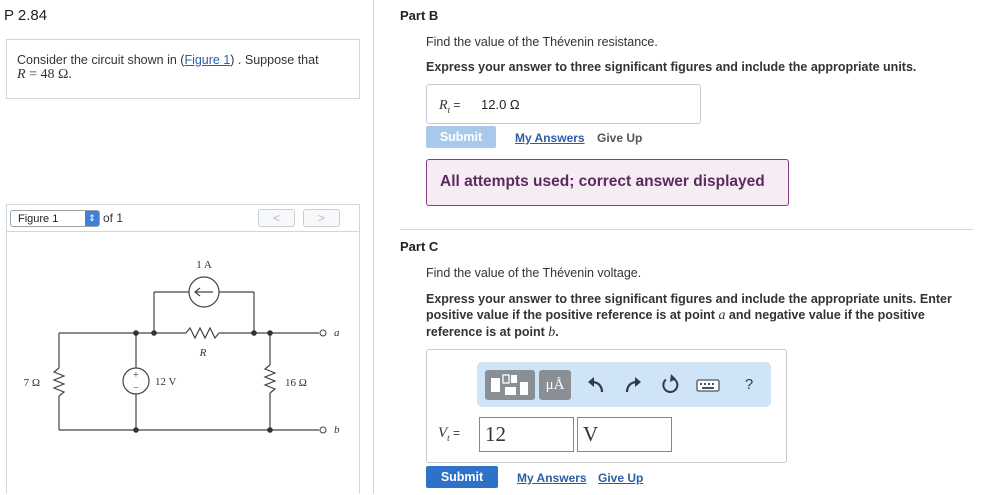  Describe the element at coordinates (550, 138) in the screenshot. I see `part-b-my-answers-link: My Answers` at that location.